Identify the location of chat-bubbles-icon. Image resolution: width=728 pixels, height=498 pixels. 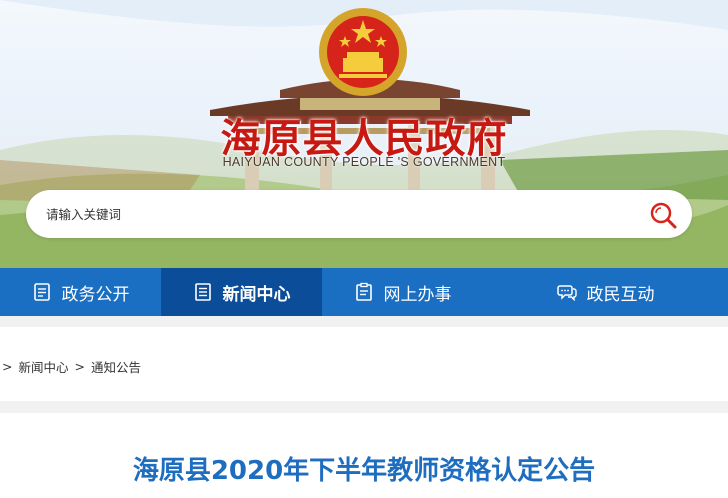
(566, 293).